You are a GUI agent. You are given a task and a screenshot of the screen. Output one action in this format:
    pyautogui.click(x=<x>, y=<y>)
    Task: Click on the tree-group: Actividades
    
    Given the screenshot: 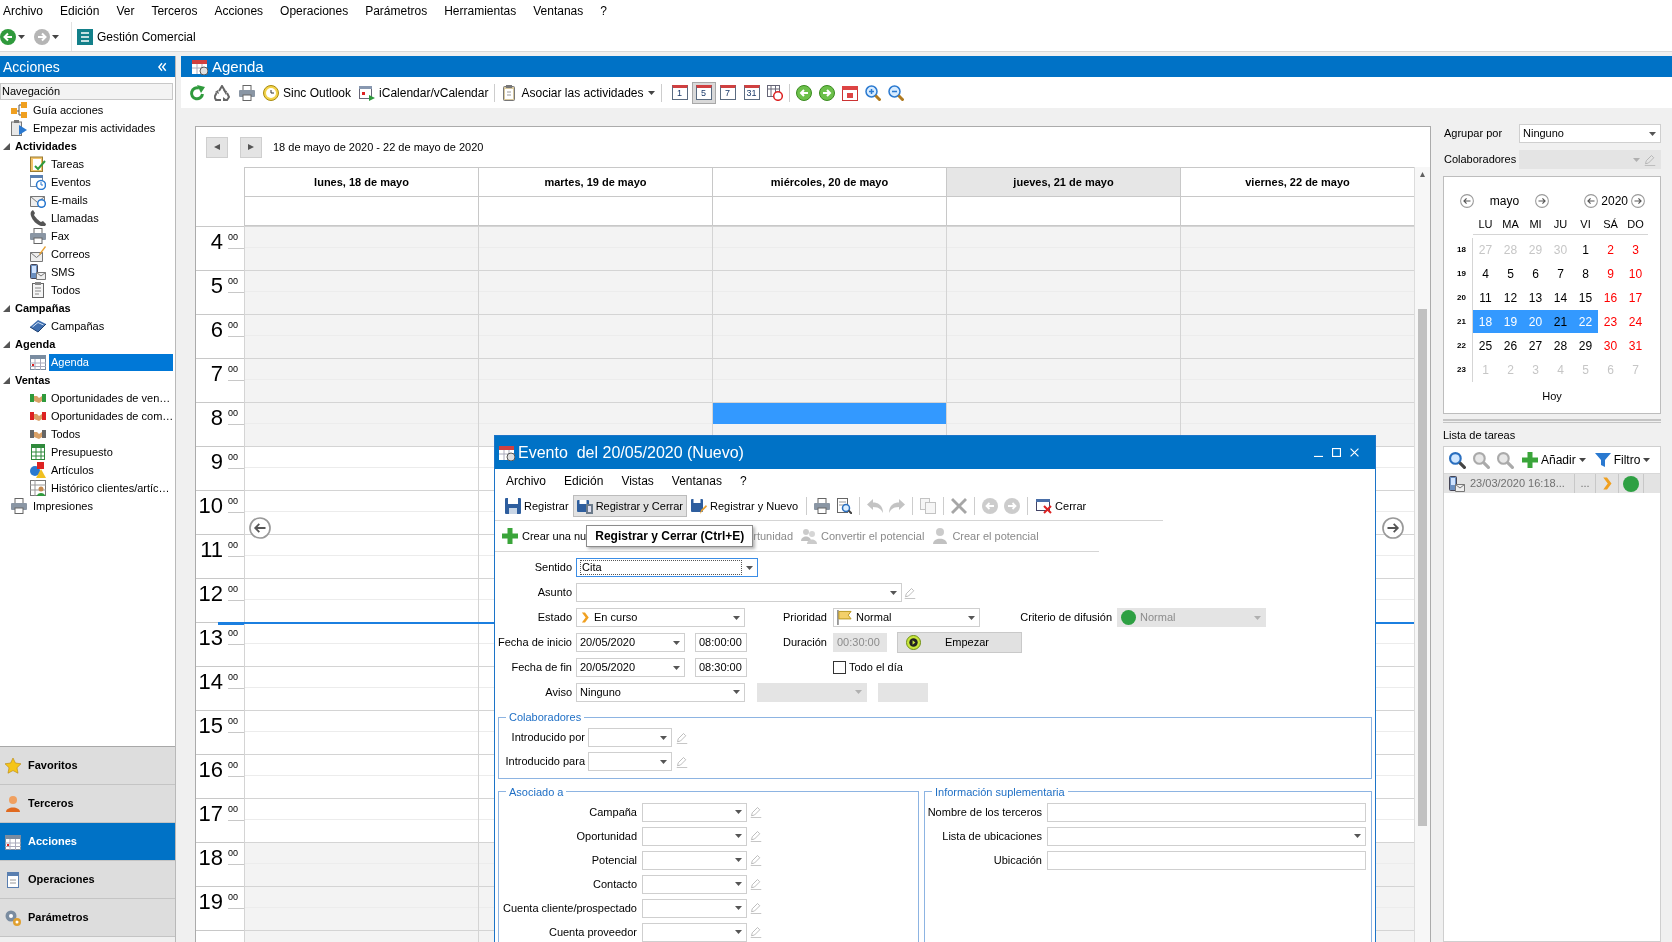 What is the action you would take?
    pyautogui.click(x=46, y=146)
    